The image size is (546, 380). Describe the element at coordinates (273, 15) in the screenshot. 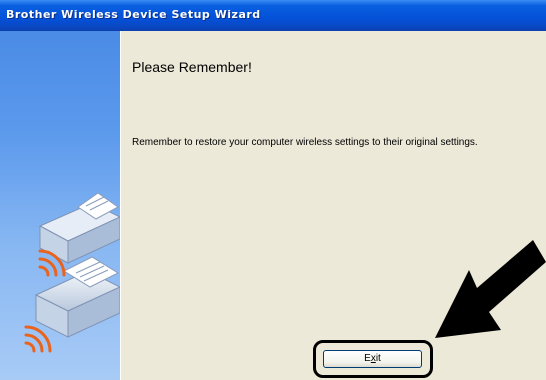

I see `title-bar: Brother Wireless Device Setup Wizard` at that location.